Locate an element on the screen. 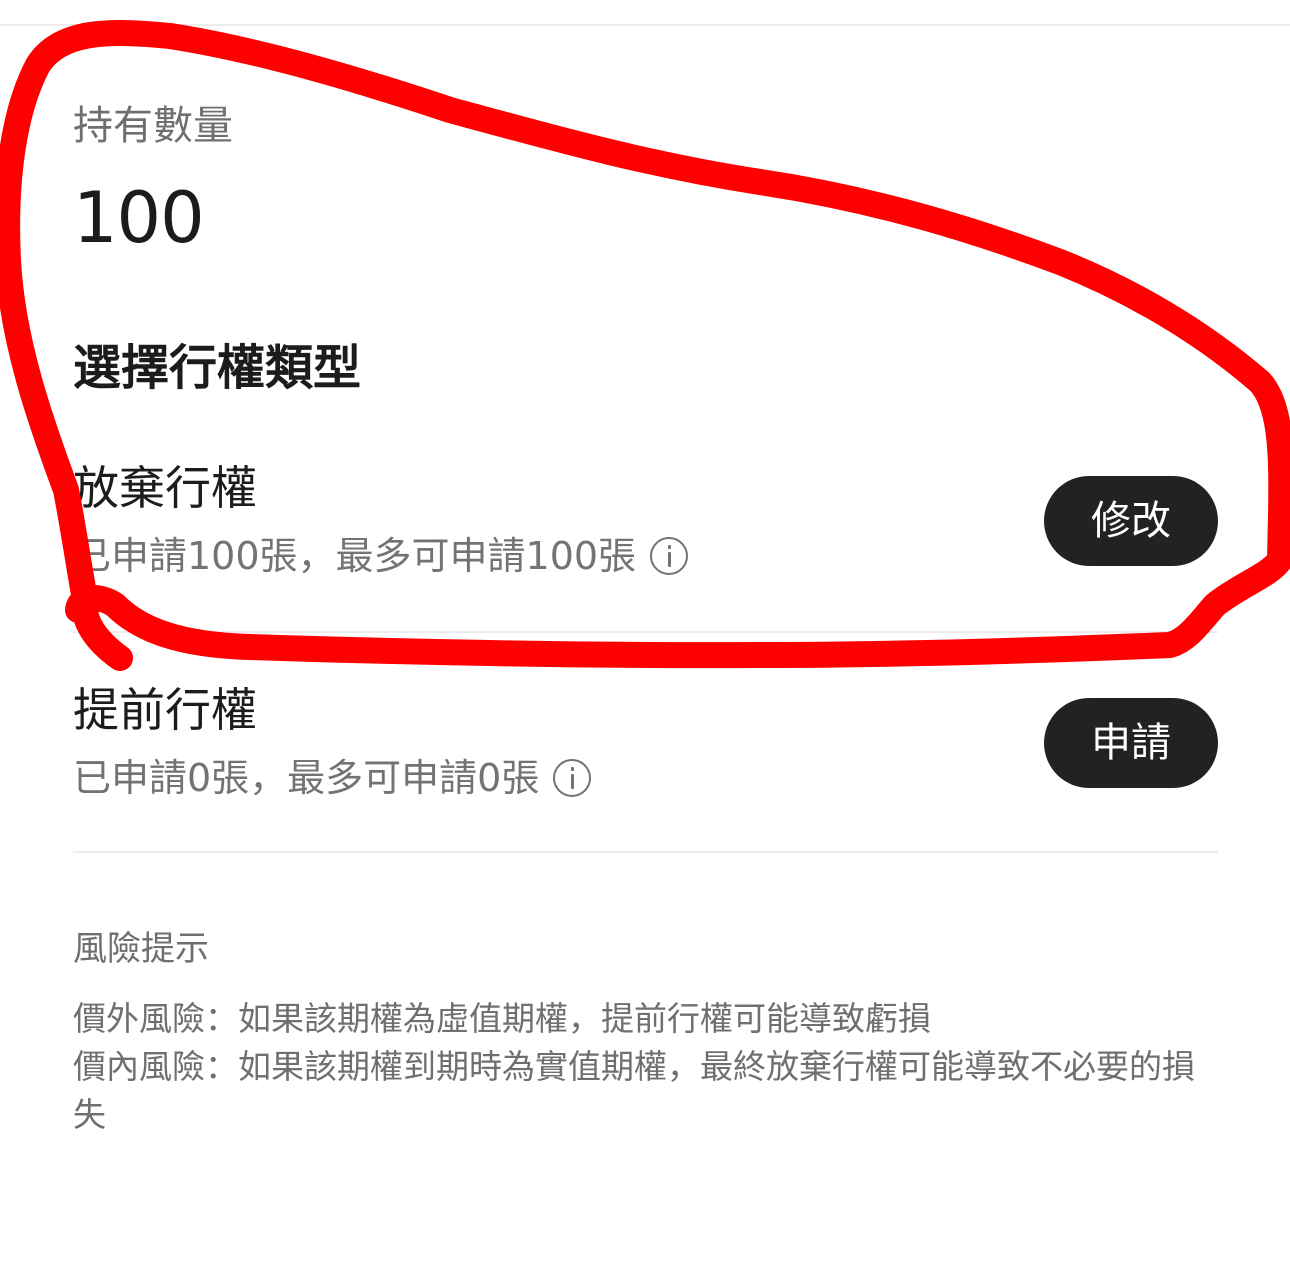  risk-line-in-the-money: 價內風險：如果該期權到期時為實值期權，最終放棄行權可能導致不必要的損失 is located at coordinates (634, 1090).